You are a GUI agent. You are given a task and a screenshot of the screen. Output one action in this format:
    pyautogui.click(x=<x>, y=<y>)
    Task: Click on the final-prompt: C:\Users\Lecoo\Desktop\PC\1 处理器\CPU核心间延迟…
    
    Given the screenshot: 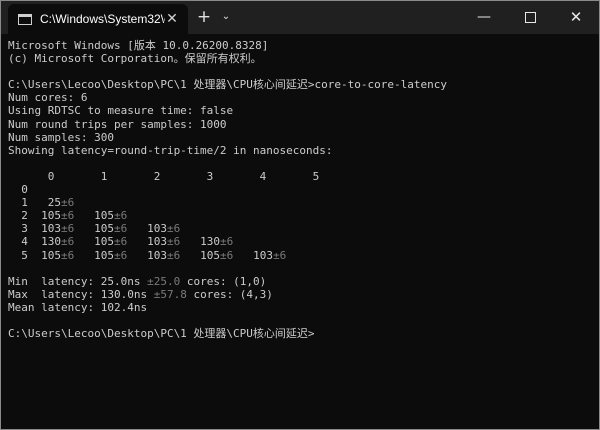 What is the action you would take?
    pyautogui.click(x=303, y=333)
    